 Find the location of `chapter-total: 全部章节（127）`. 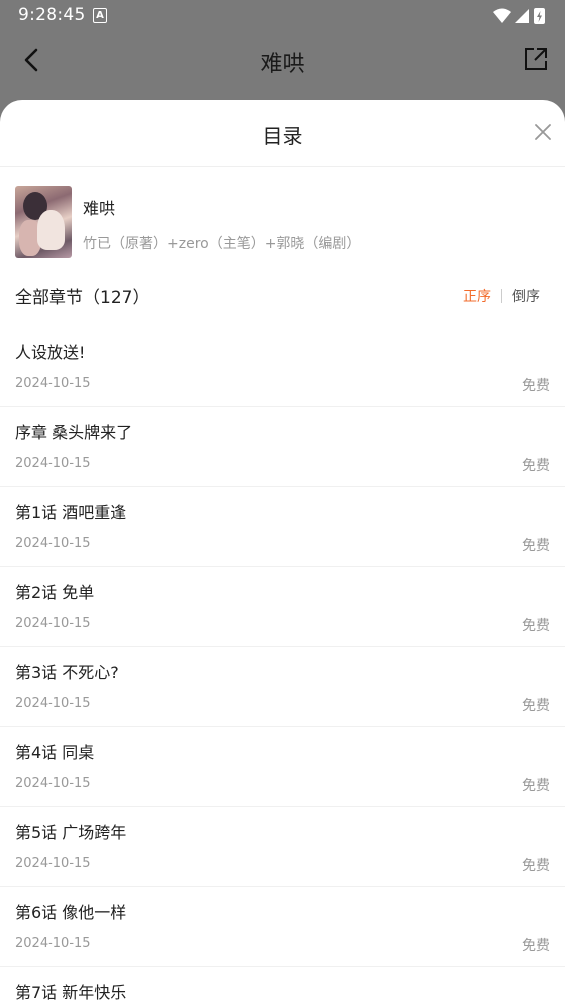

chapter-total: 全部章节（127） is located at coordinates (82, 298).